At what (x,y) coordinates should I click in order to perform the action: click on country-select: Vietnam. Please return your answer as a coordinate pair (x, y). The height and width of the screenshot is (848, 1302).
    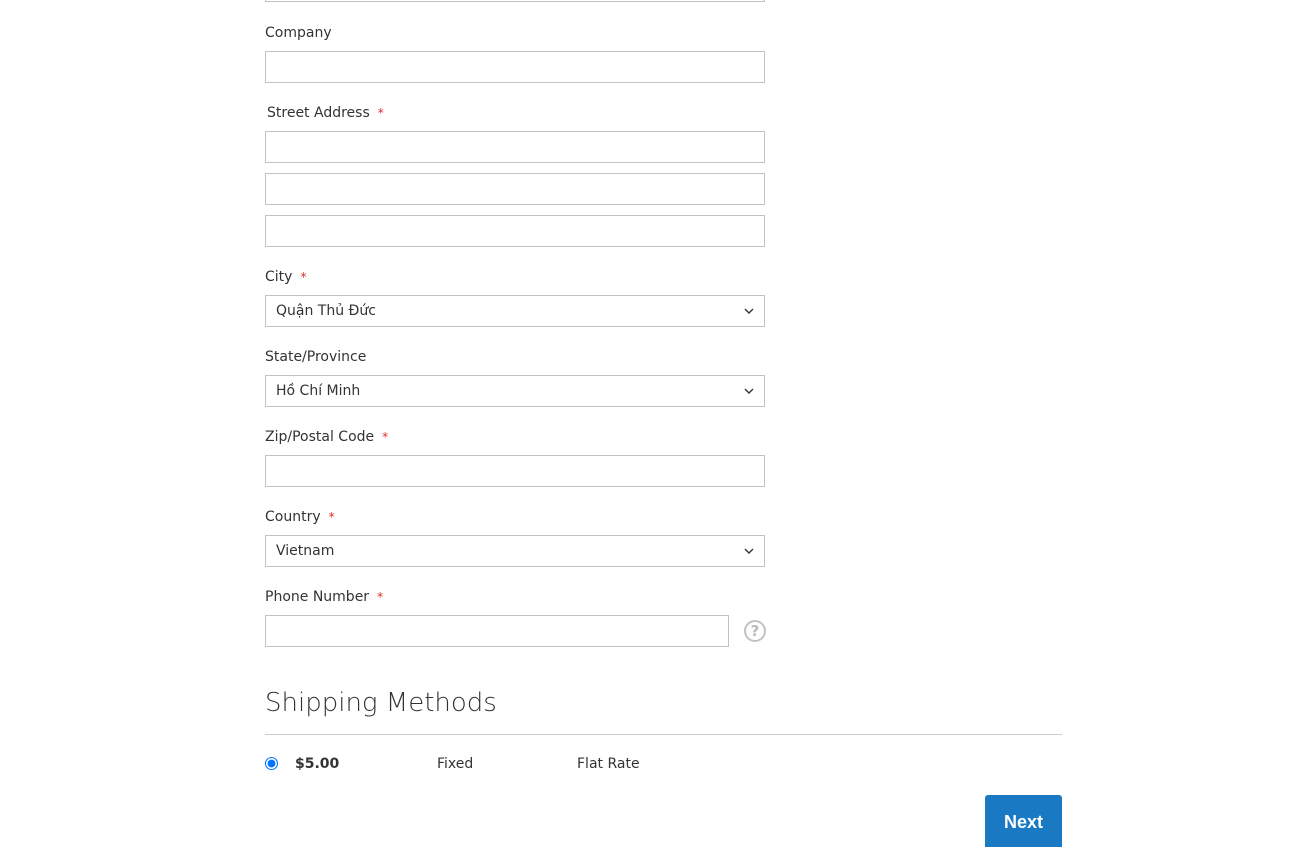
    Looking at the image, I should click on (515, 551).